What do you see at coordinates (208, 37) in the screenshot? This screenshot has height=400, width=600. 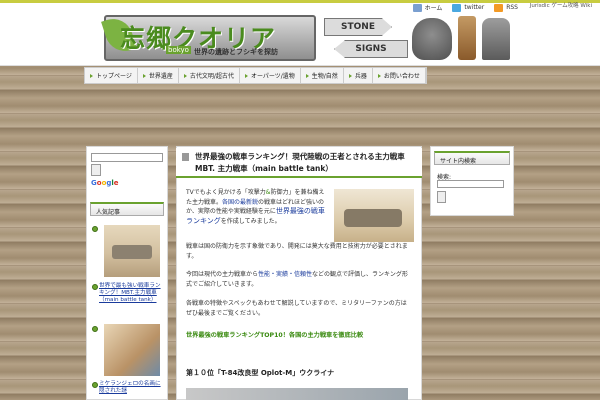 I see `site-logo: 忘郷クオリア bokyo 世界の遺跡とフシギを探訪` at bounding box center [208, 37].